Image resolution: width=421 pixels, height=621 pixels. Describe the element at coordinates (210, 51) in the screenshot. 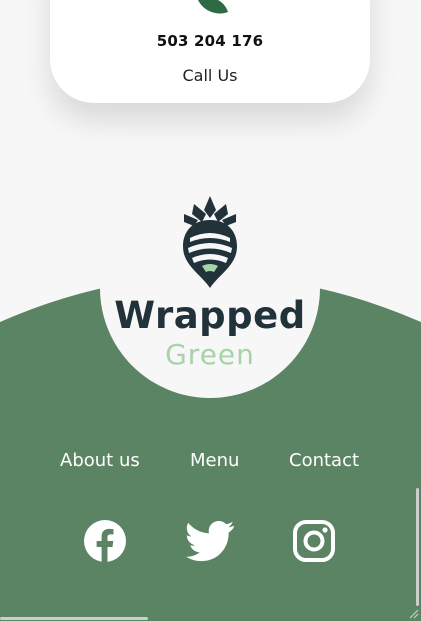

I see `contact-card: 503 204 176 Call Us` at that location.